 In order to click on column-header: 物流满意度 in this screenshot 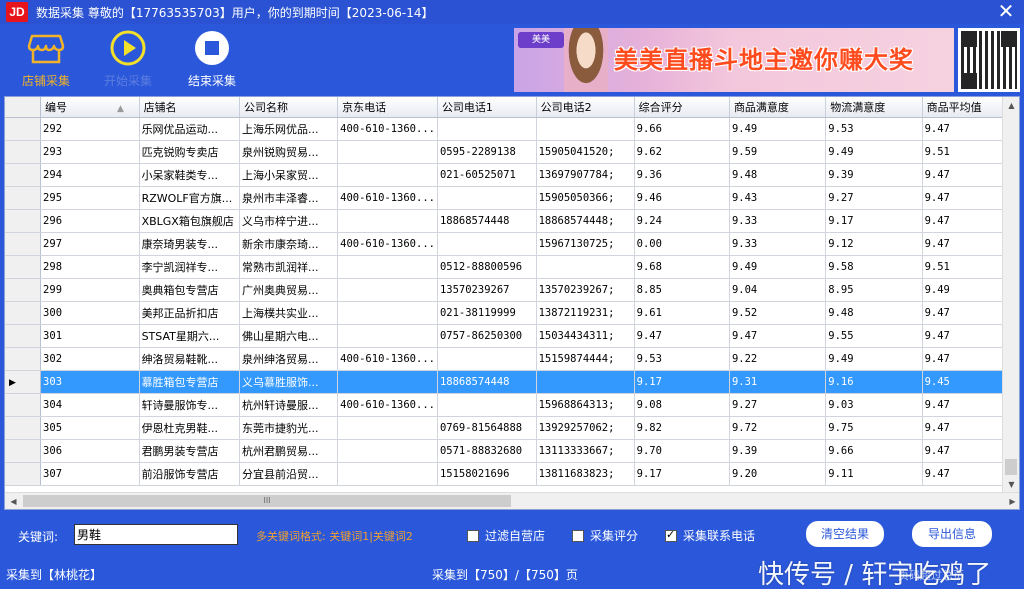, I will do `click(874, 107)`.